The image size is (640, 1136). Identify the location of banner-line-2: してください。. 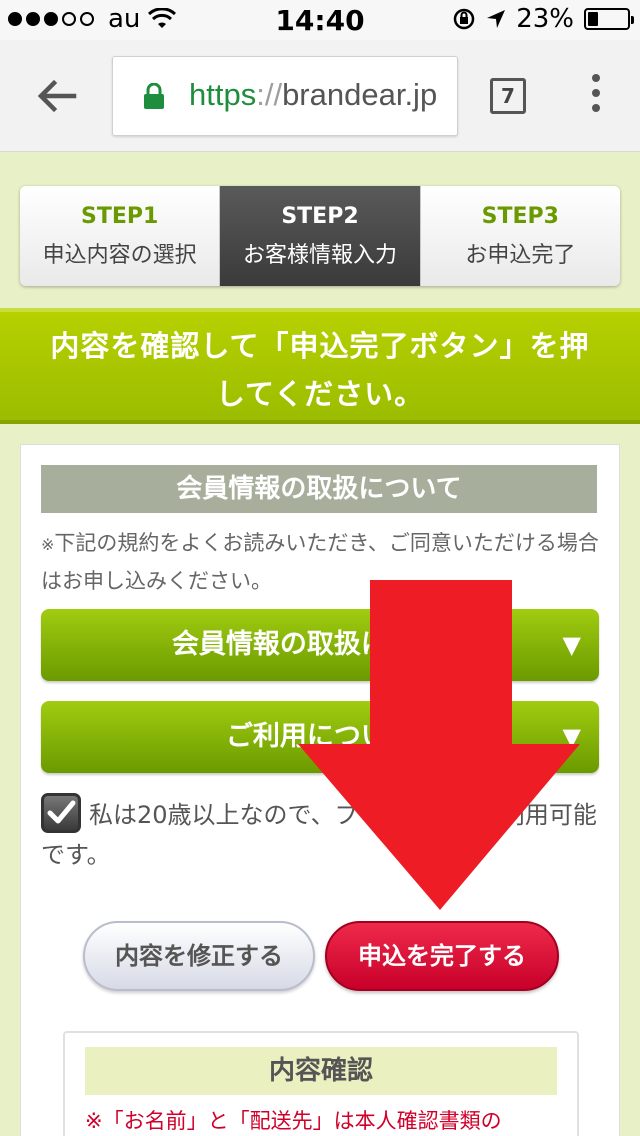
(320, 394).